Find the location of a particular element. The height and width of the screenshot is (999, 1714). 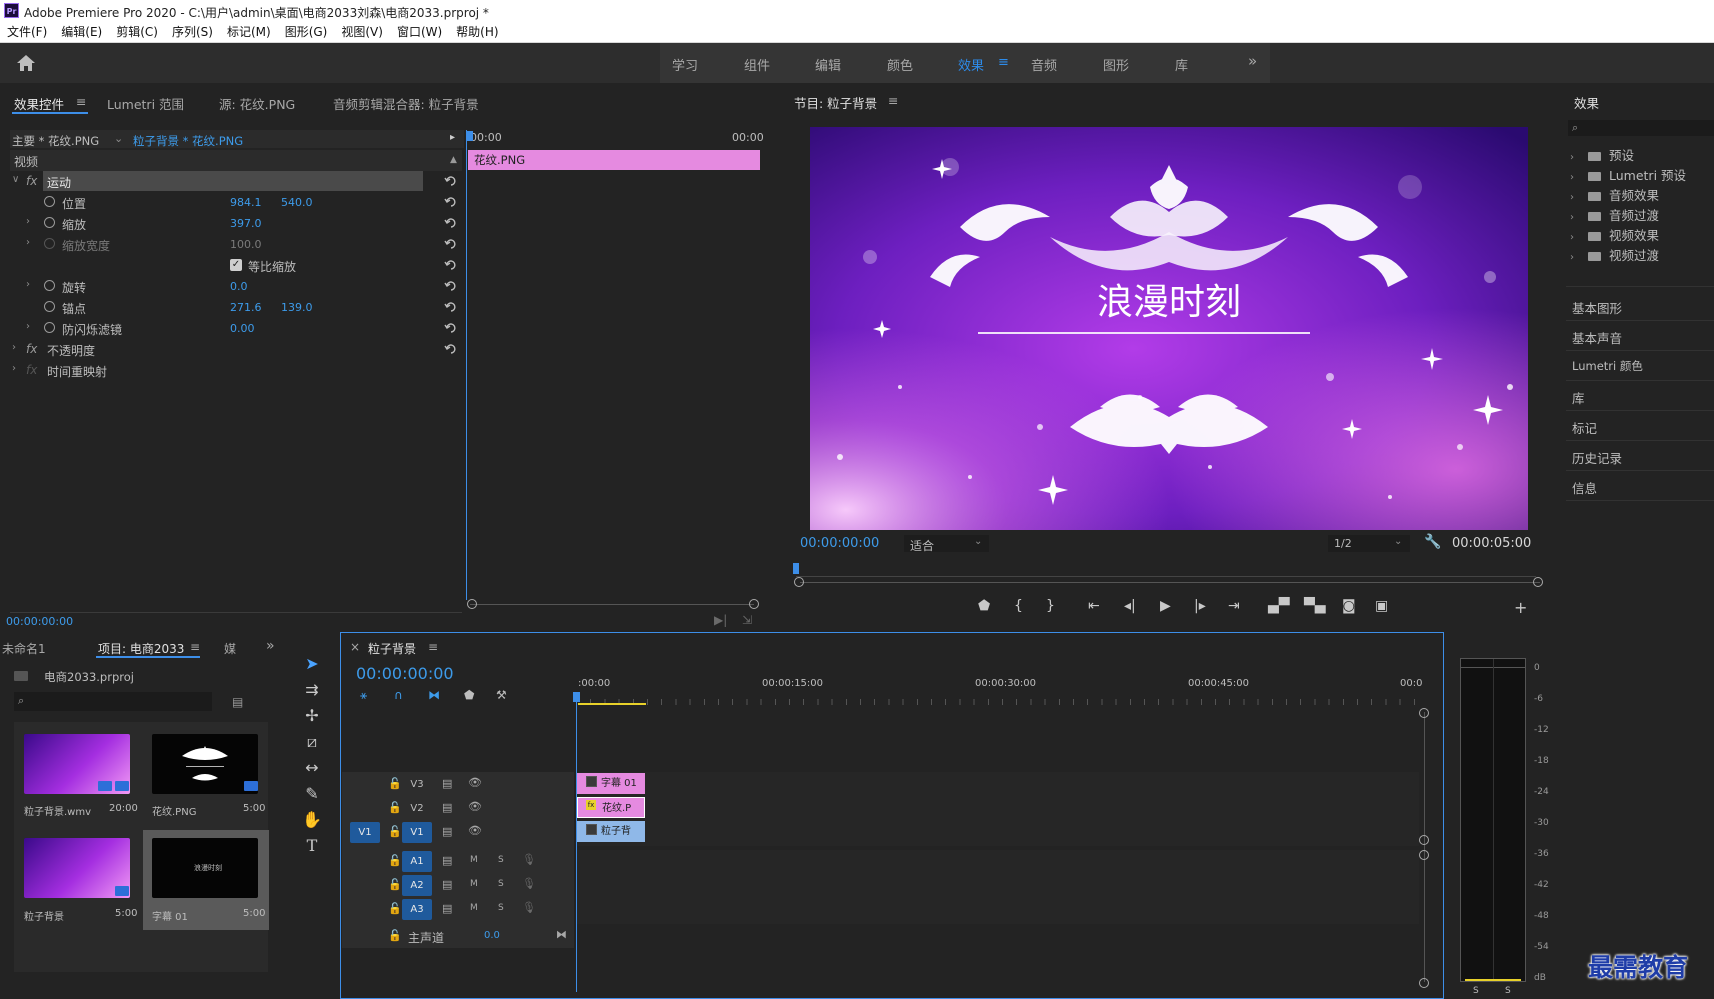

menu-file: 文件(F) is located at coordinates (27, 32).